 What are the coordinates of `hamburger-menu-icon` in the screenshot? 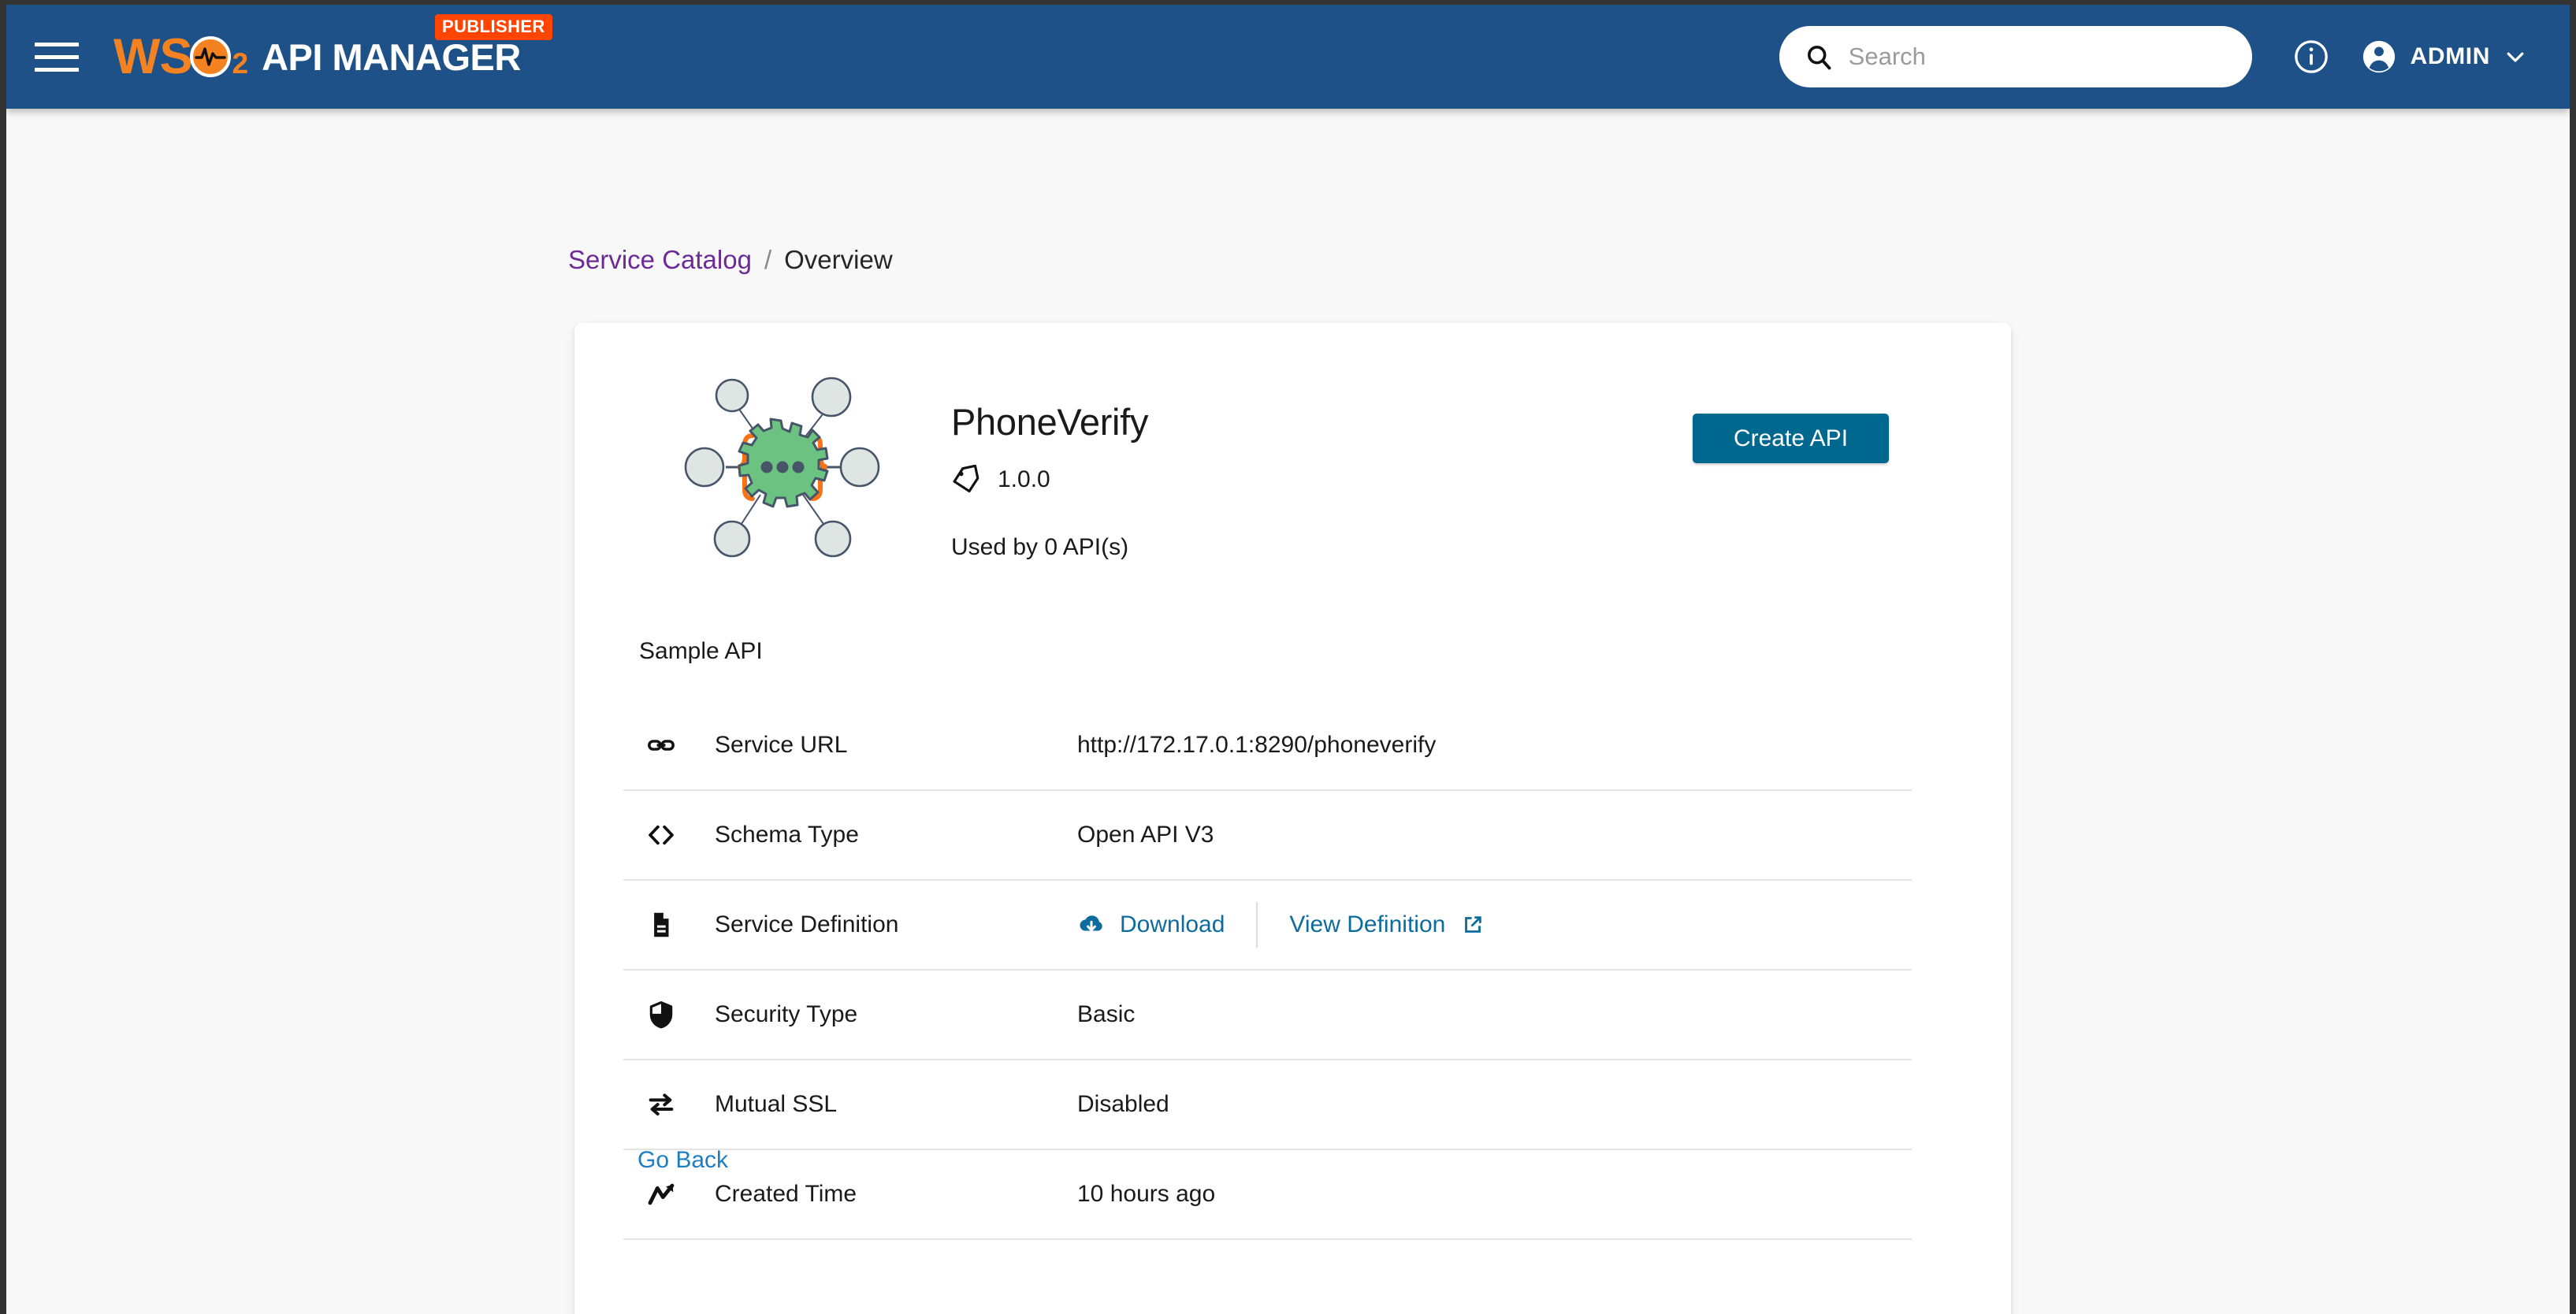 It's located at (61, 56).